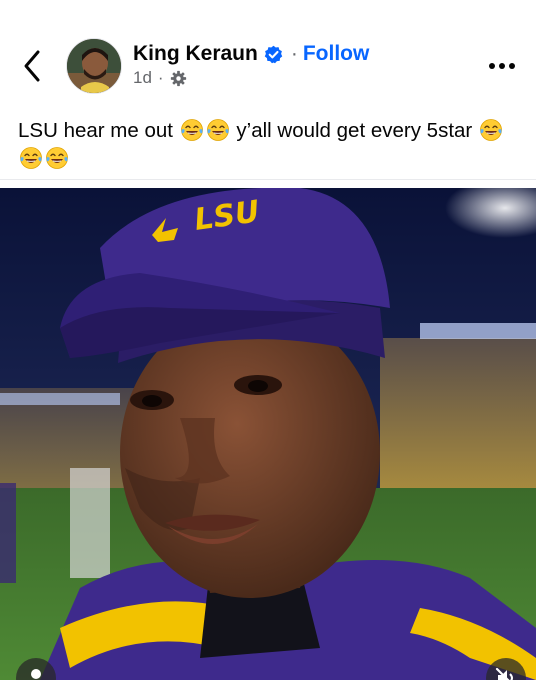  I want to click on divider, so click(268, 179).